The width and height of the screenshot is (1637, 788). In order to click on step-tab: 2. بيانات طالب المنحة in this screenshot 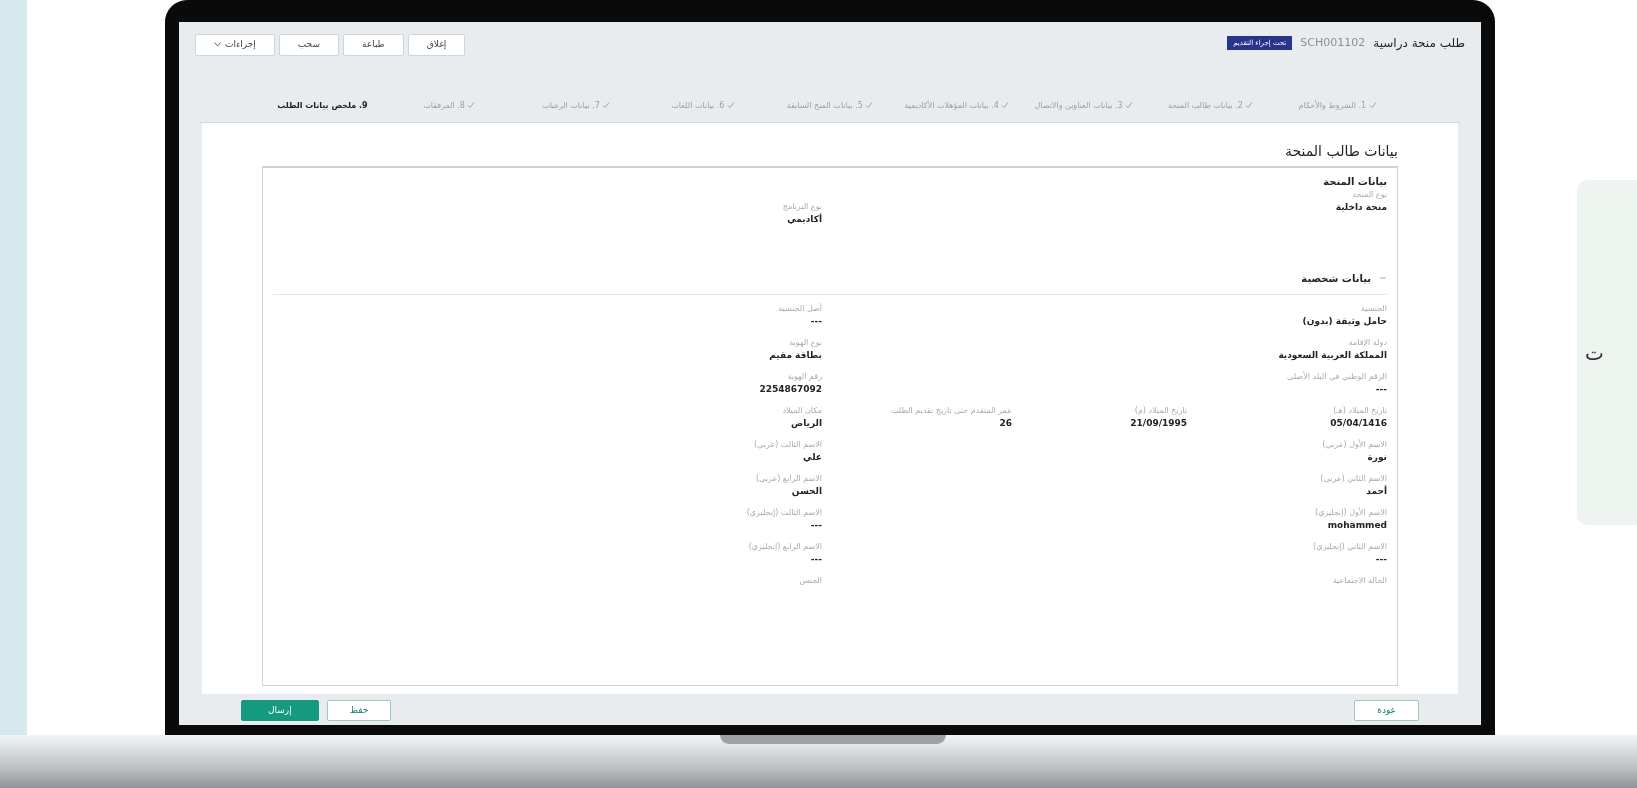, I will do `click(1211, 106)`.